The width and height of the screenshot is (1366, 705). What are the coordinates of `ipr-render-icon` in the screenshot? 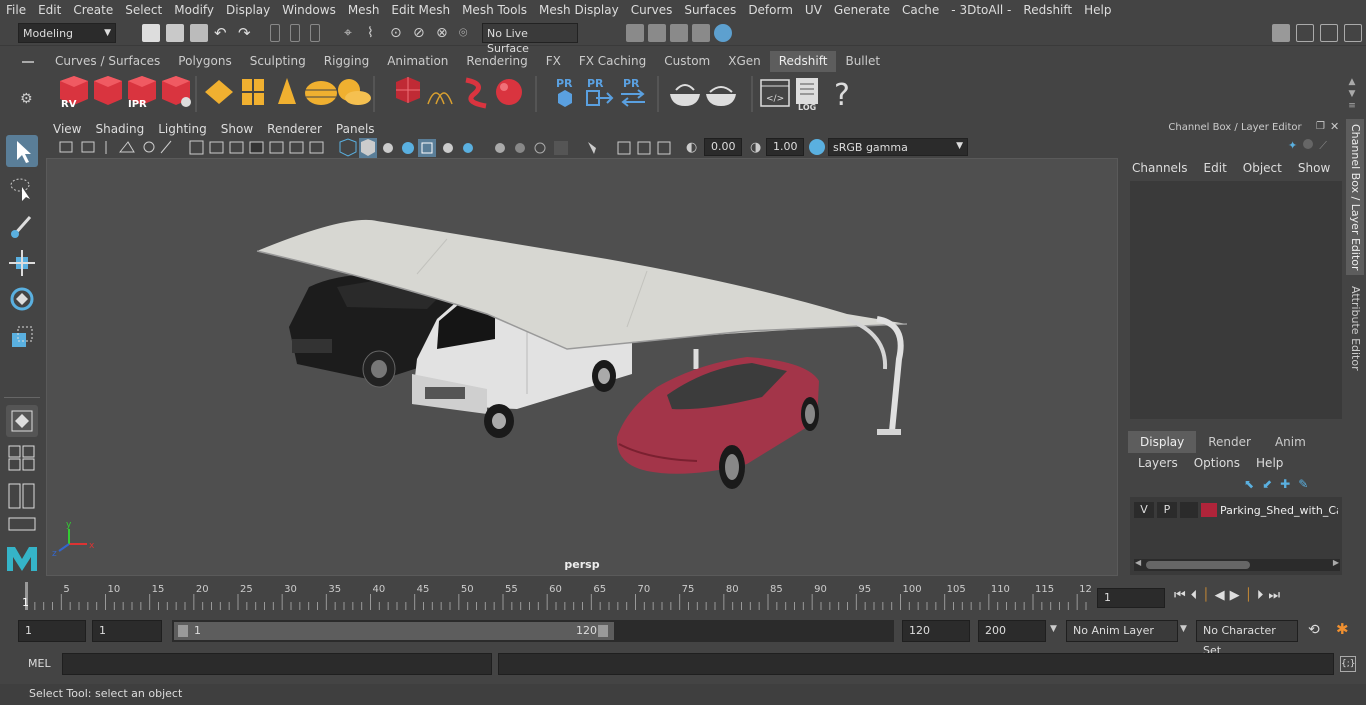 It's located at (679, 33).